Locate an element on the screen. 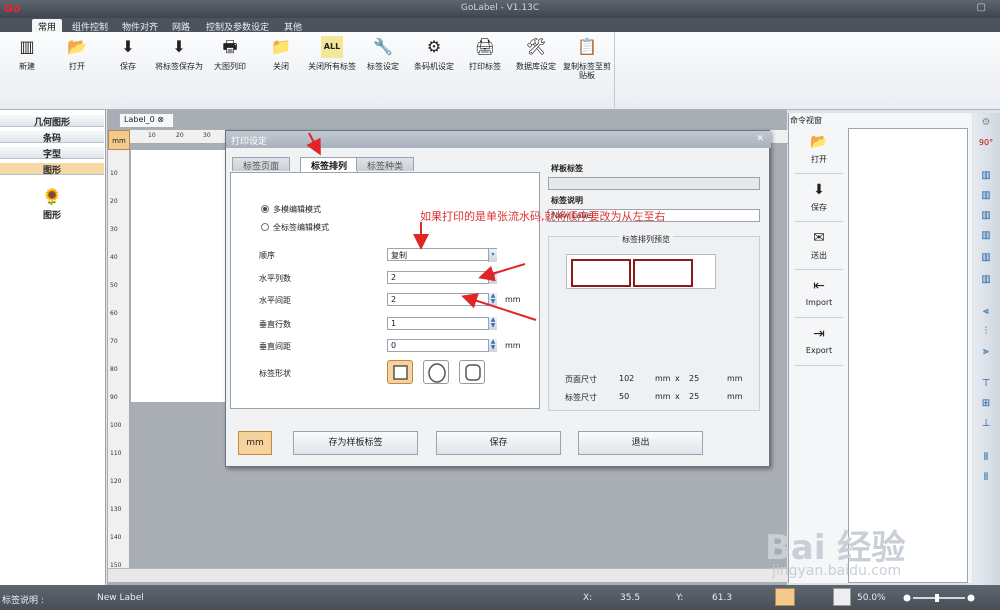  hgap-unit: mm is located at coordinates (513, 299).